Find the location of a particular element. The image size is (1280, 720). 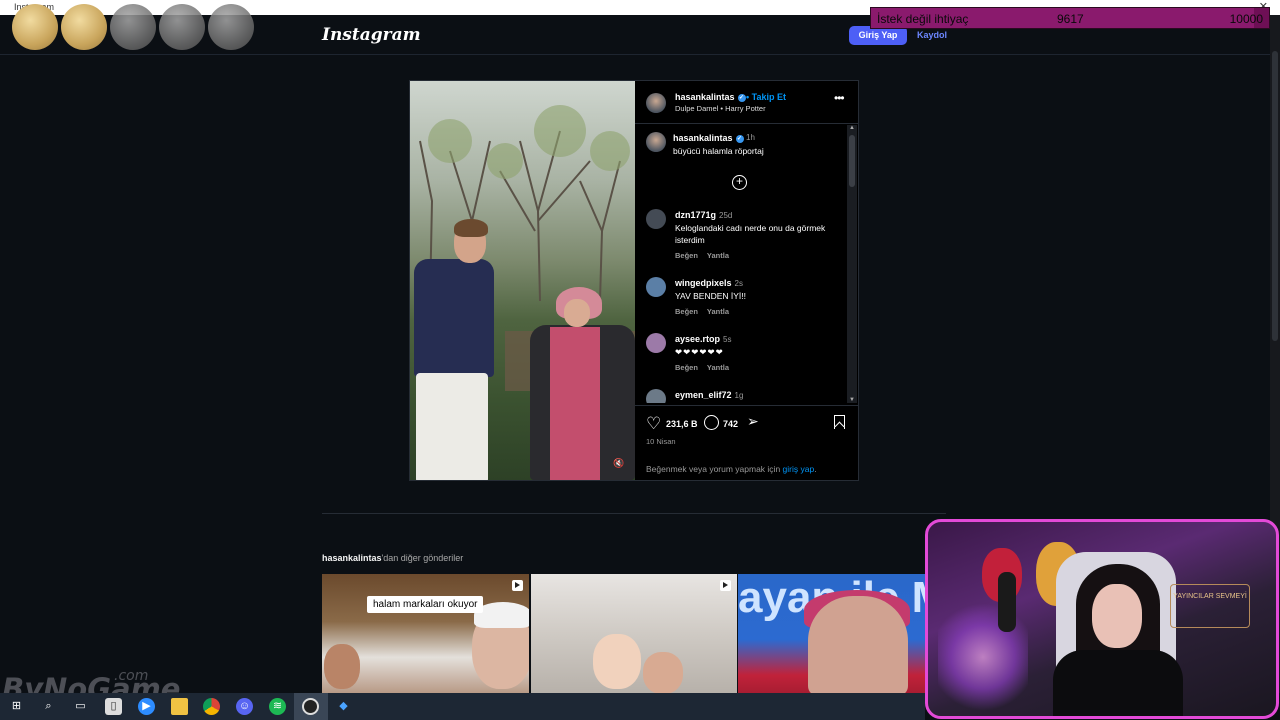

comments-scrollbar-thumb is located at coordinates (852, 161).